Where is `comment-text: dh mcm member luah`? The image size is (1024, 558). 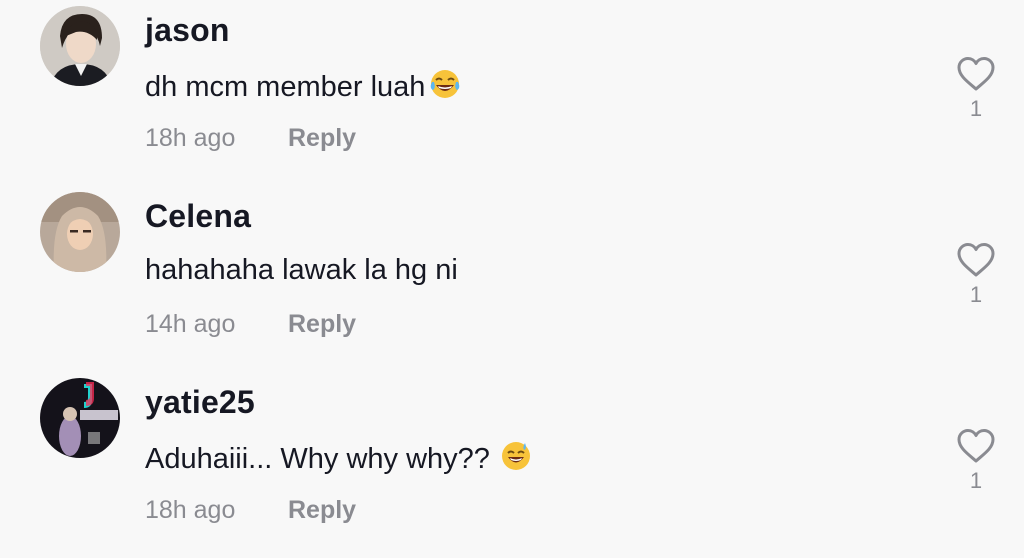
comment-text: dh mcm member luah is located at coordinates (303, 88).